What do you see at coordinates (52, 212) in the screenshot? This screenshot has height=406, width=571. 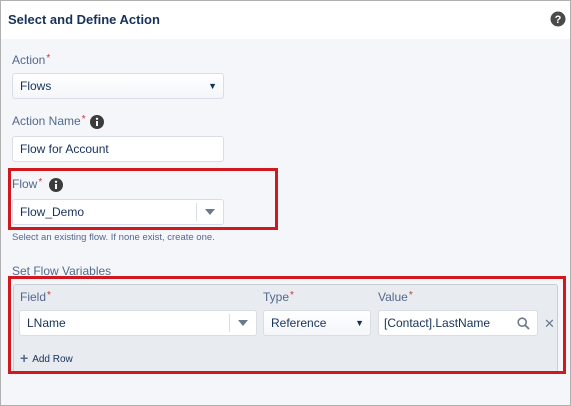 I see `flow-combobox-value: Flow_Demo` at bounding box center [52, 212].